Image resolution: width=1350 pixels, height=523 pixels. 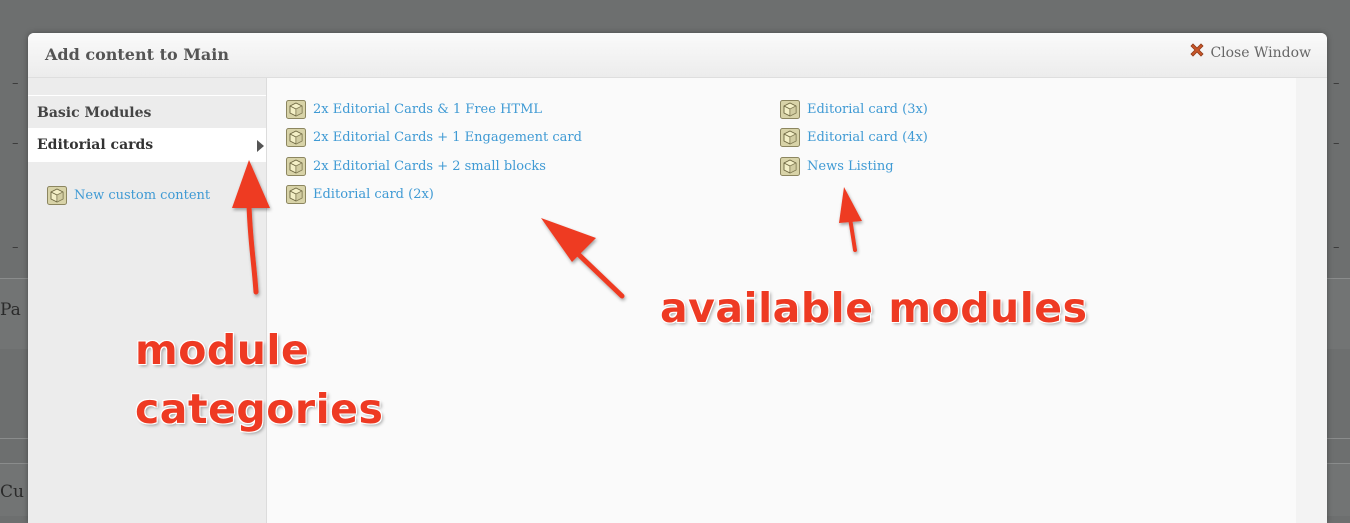 I want to click on close-window-label: Close Window, so click(x=1260, y=53).